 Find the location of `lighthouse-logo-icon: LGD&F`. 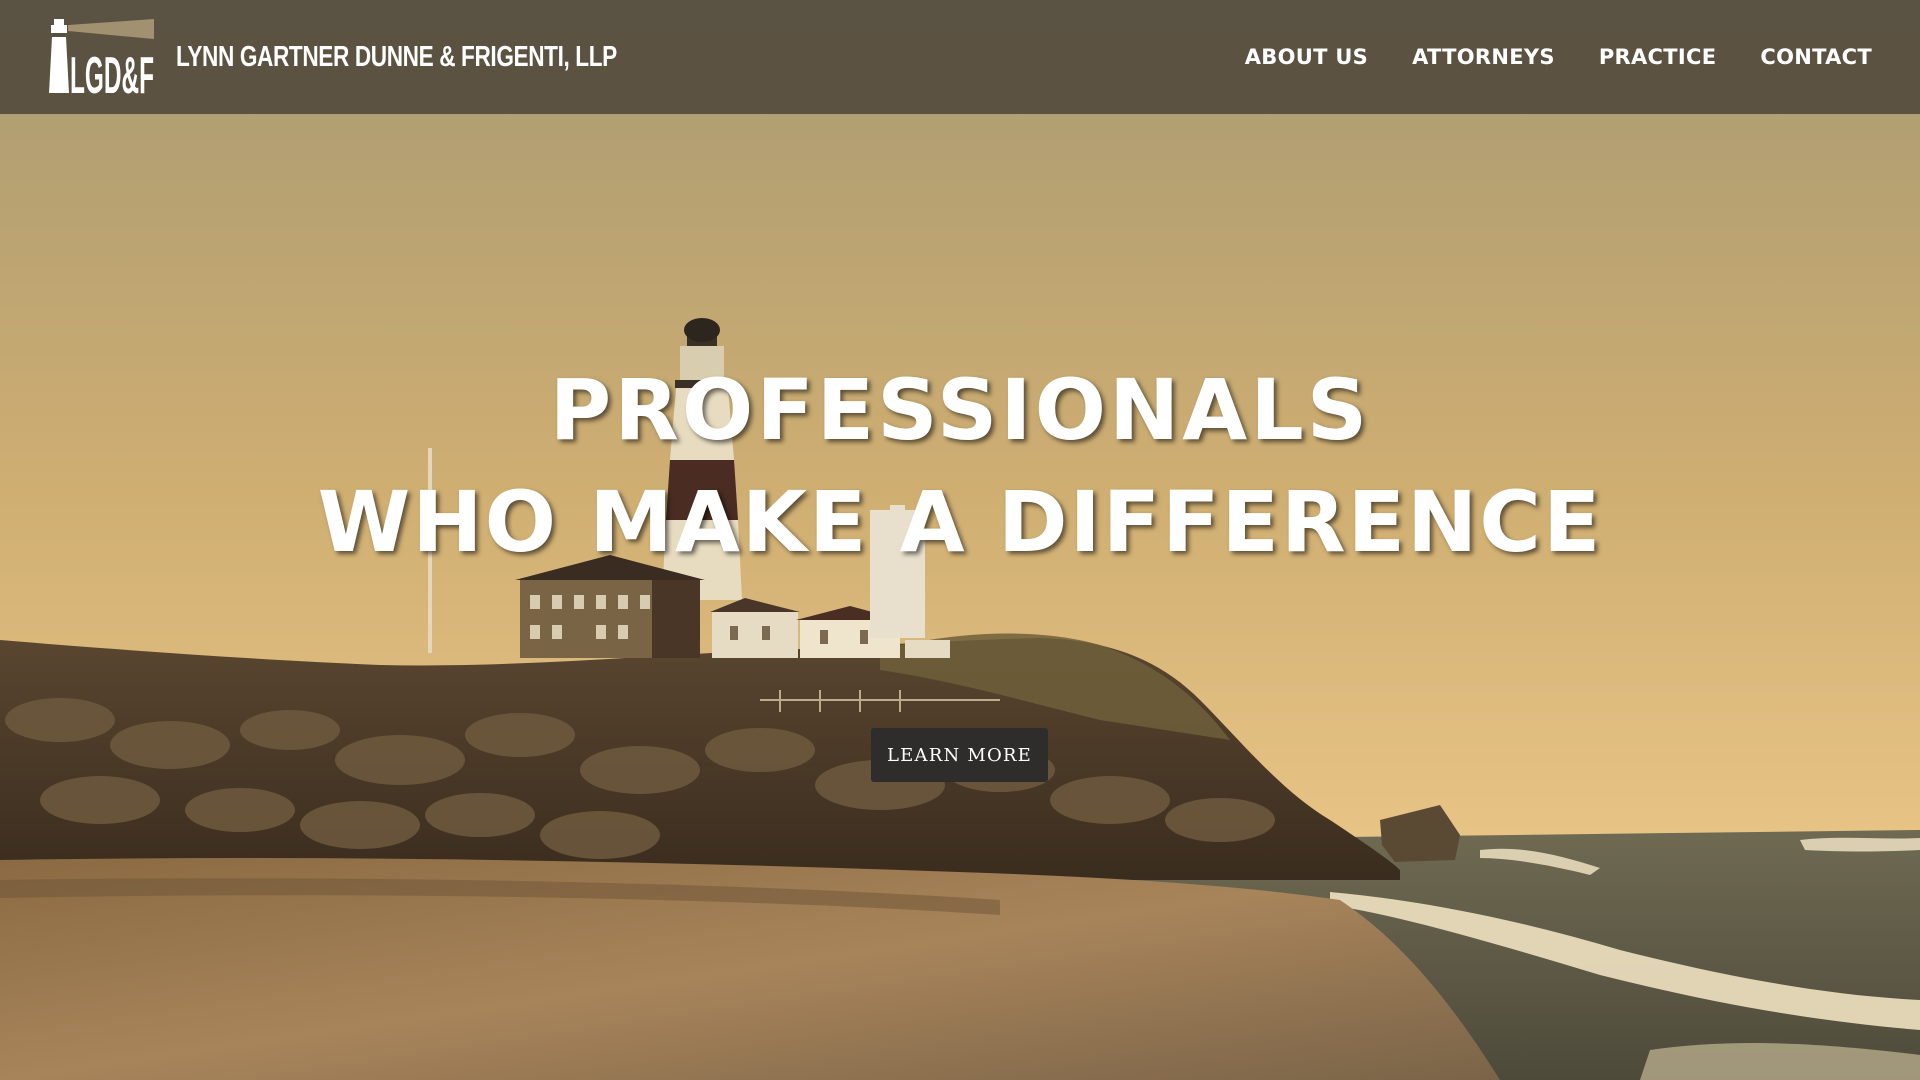

lighthouse-logo-icon: LGD&F is located at coordinates (101, 59).